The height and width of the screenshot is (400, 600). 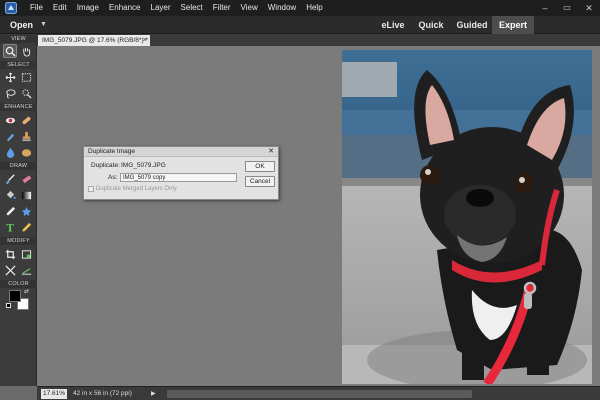 What do you see at coordinates (143, 165) in the screenshot?
I see `duplicate-value: IMG_5079.JPG` at bounding box center [143, 165].